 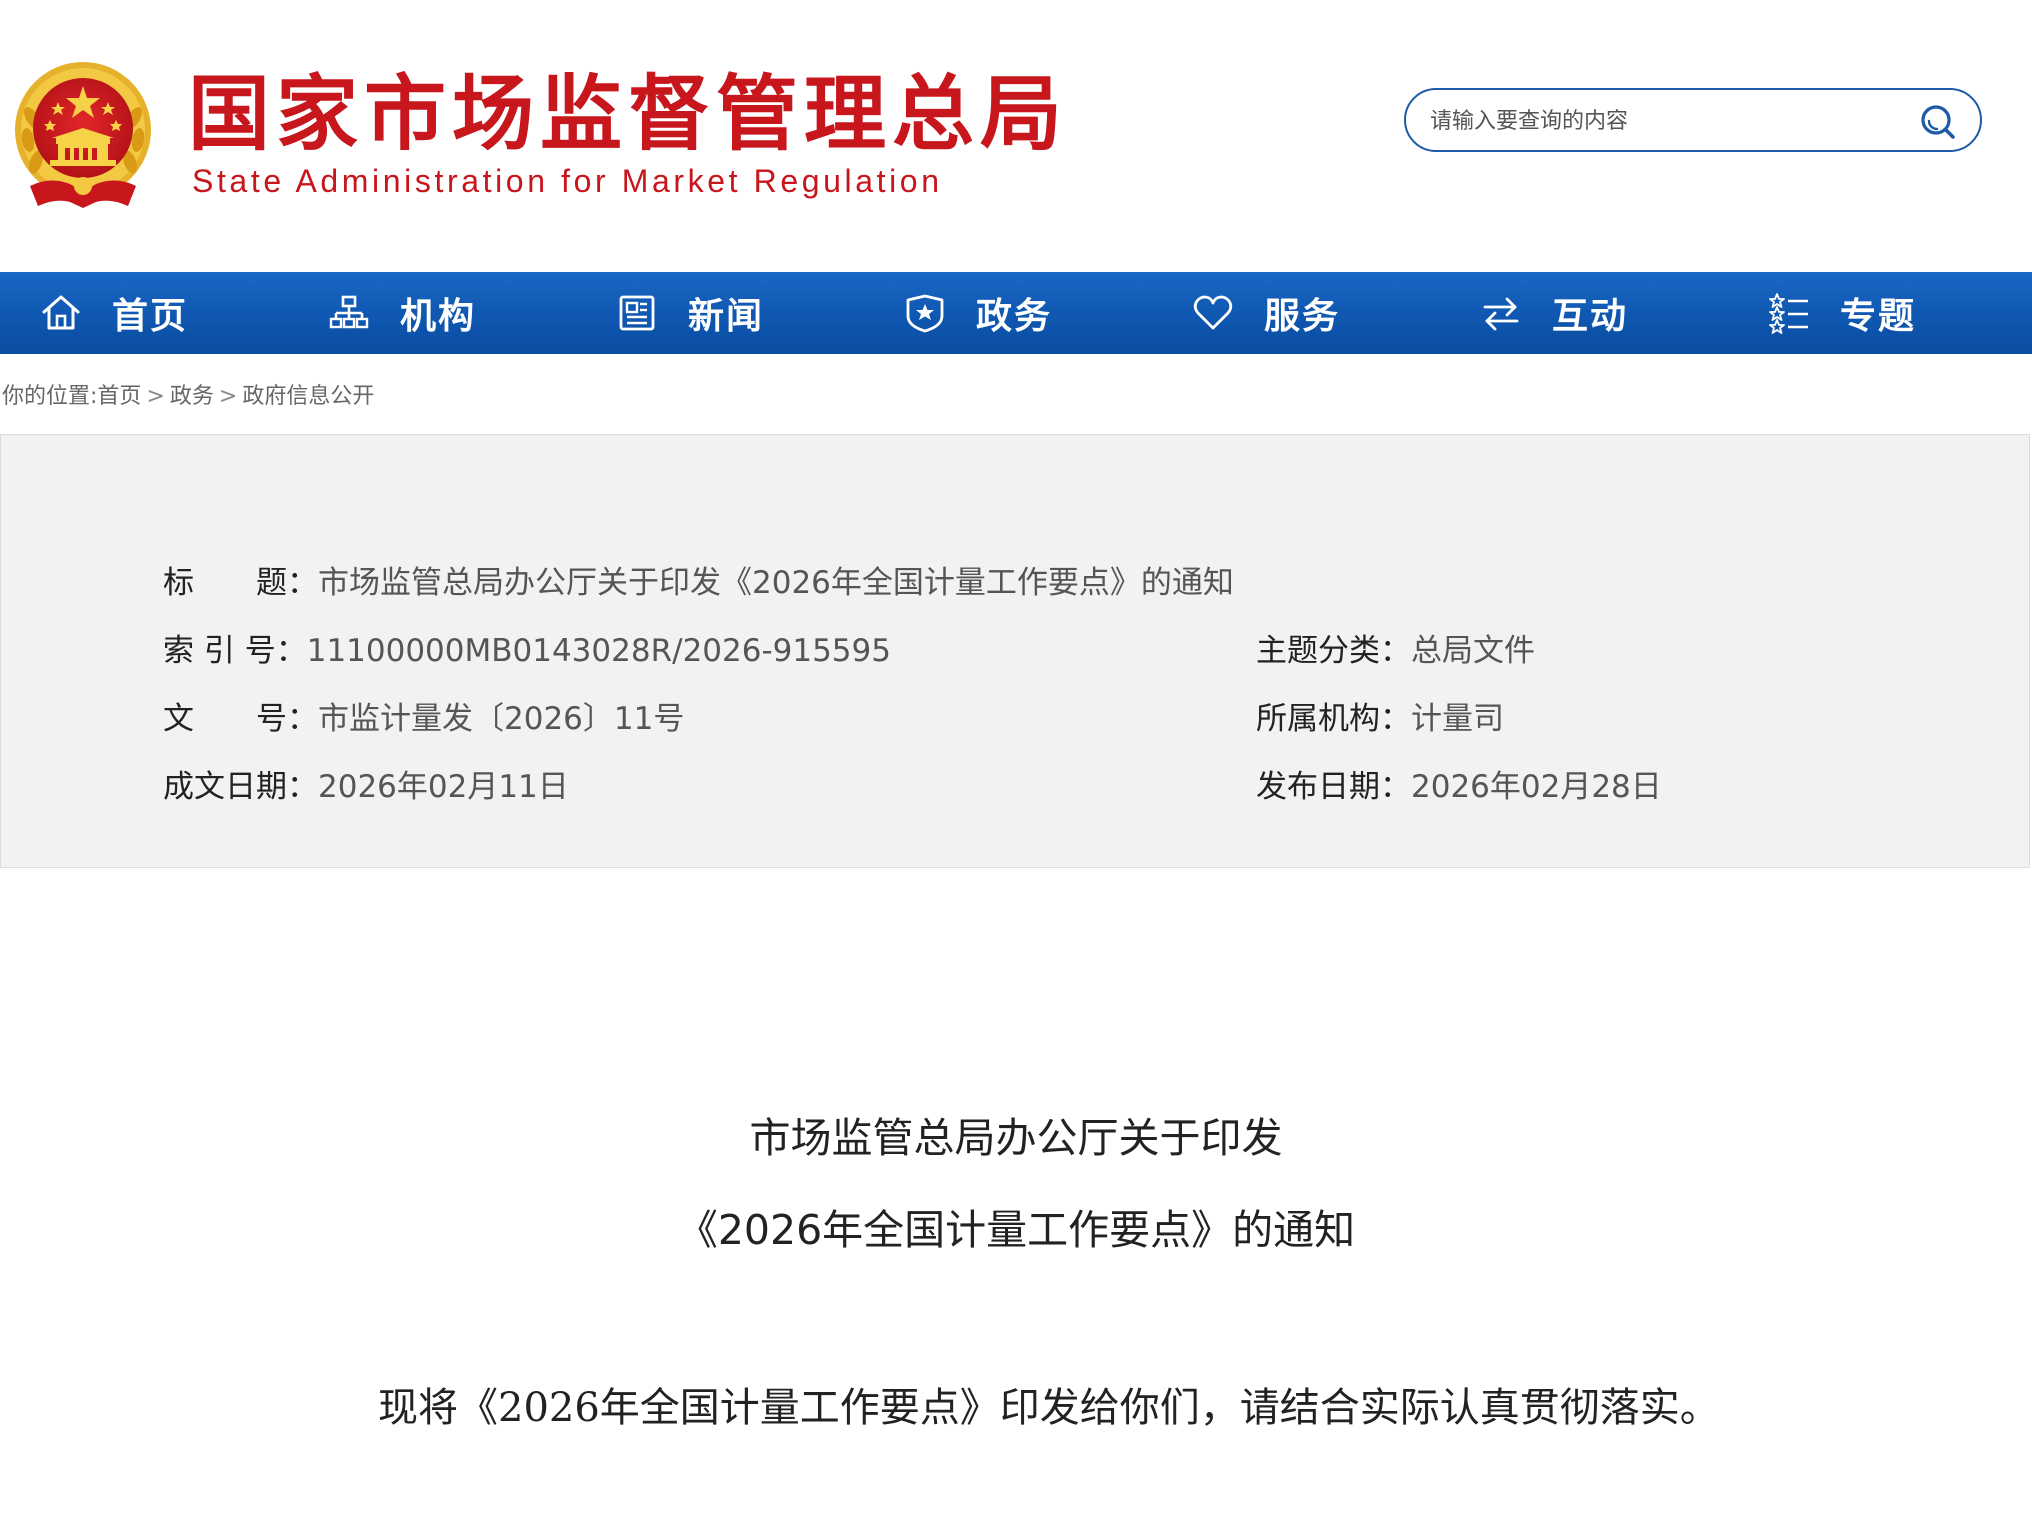 What do you see at coordinates (349, 312) in the screenshot?
I see `org-chart-icon` at bounding box center [349, 312].